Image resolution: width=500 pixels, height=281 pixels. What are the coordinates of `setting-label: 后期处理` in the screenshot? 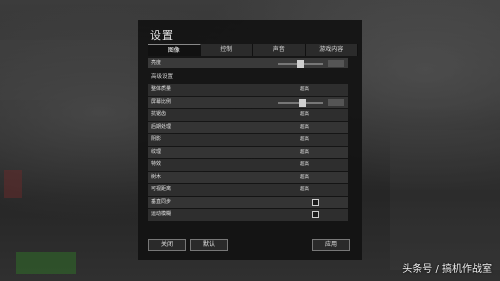 It's located at (161, 126).